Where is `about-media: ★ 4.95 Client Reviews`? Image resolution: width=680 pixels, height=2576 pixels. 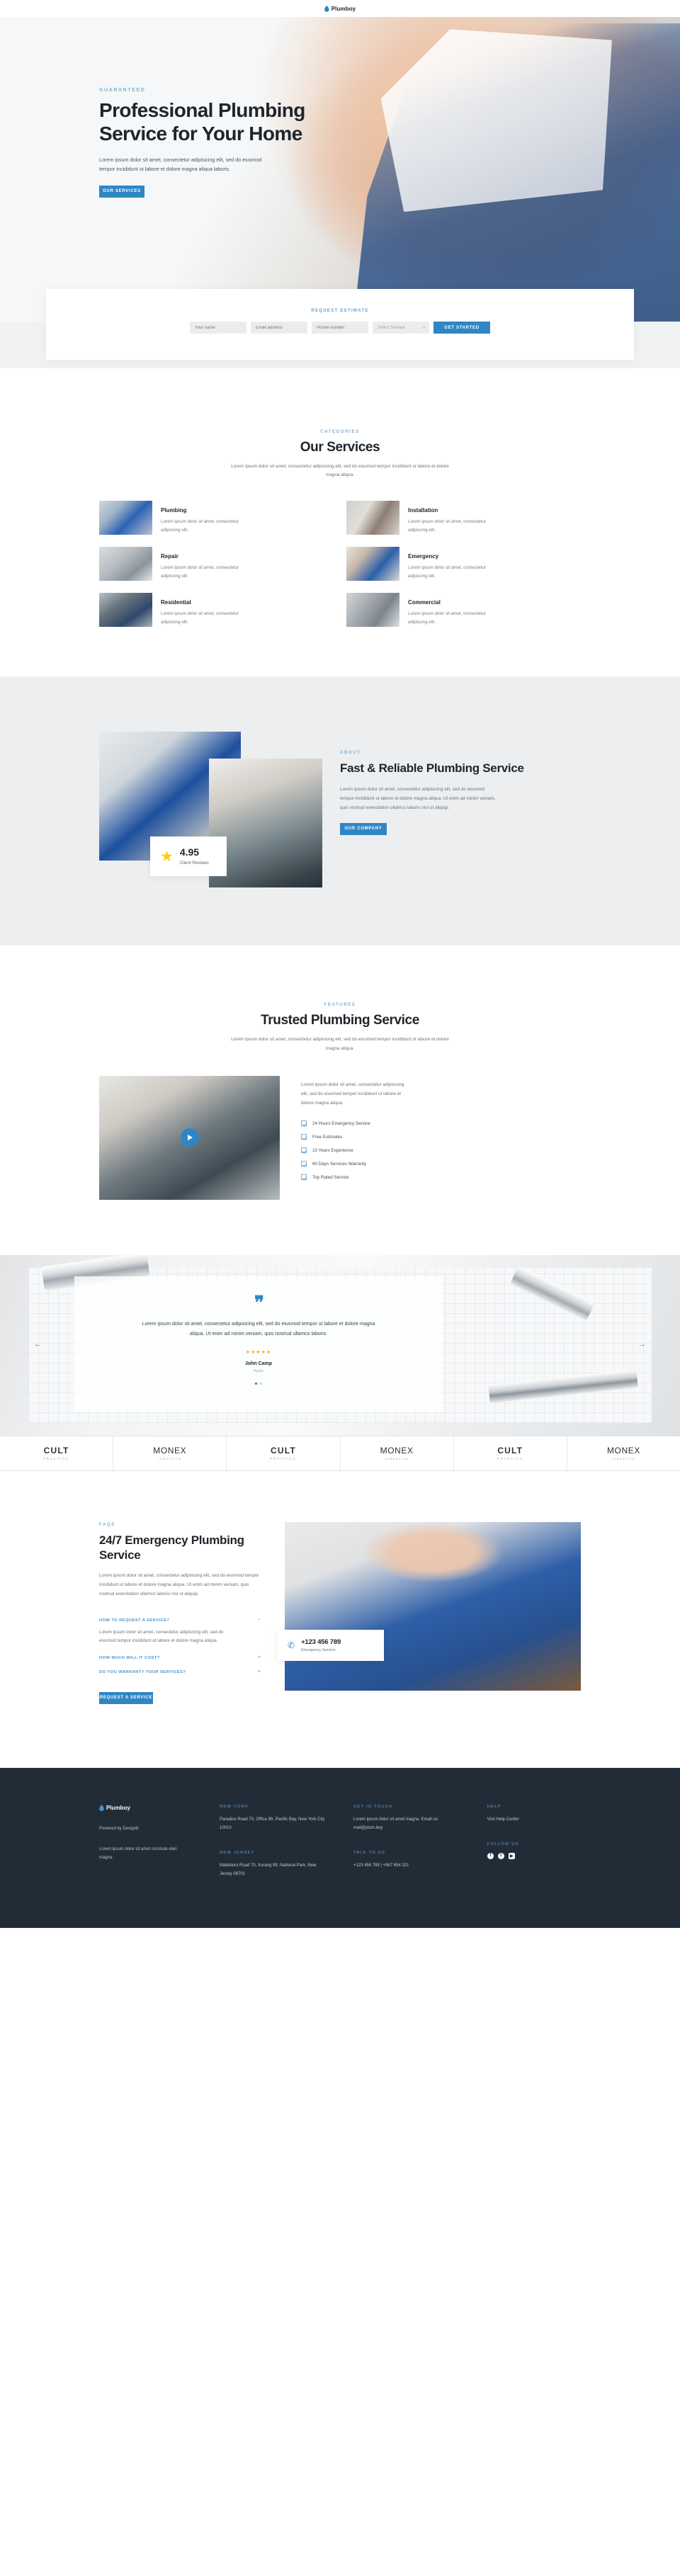 about-media: ★ 4.95 Client Reviews is located at coordinates (211, 810).